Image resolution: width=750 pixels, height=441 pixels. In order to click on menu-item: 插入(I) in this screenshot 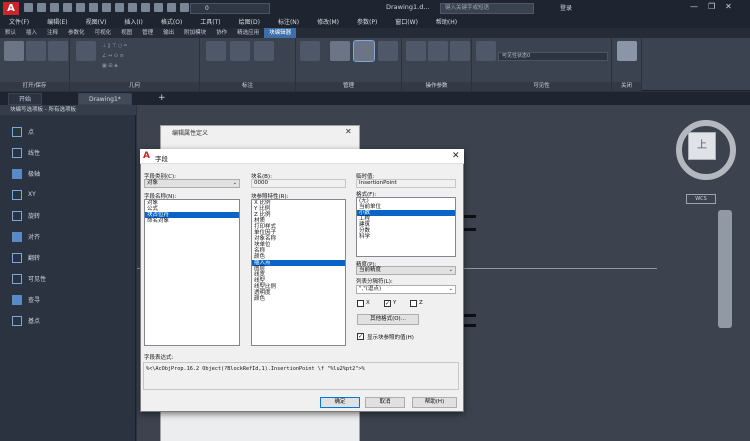, I will do `click(133, 22)`.